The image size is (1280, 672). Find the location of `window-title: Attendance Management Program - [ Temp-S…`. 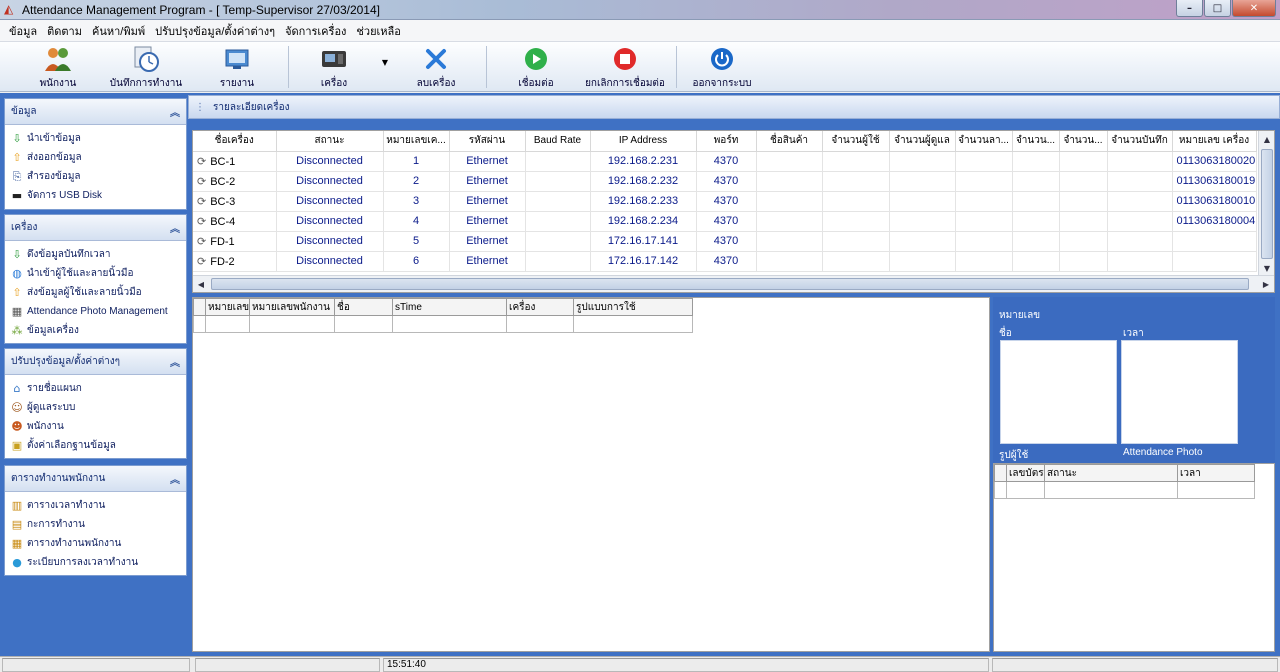

window-title: Attendance Management Program - [ Temp-S… is located at coordinates (201, 10).